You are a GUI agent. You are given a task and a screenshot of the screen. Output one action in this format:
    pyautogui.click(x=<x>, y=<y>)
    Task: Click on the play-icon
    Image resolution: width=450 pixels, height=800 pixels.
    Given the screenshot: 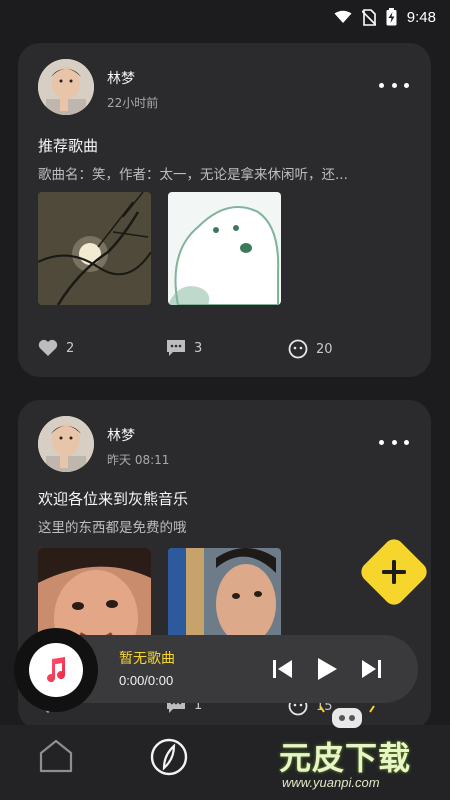 What is the action you would take?
    pyautogui.click(x=327, y=669)
    